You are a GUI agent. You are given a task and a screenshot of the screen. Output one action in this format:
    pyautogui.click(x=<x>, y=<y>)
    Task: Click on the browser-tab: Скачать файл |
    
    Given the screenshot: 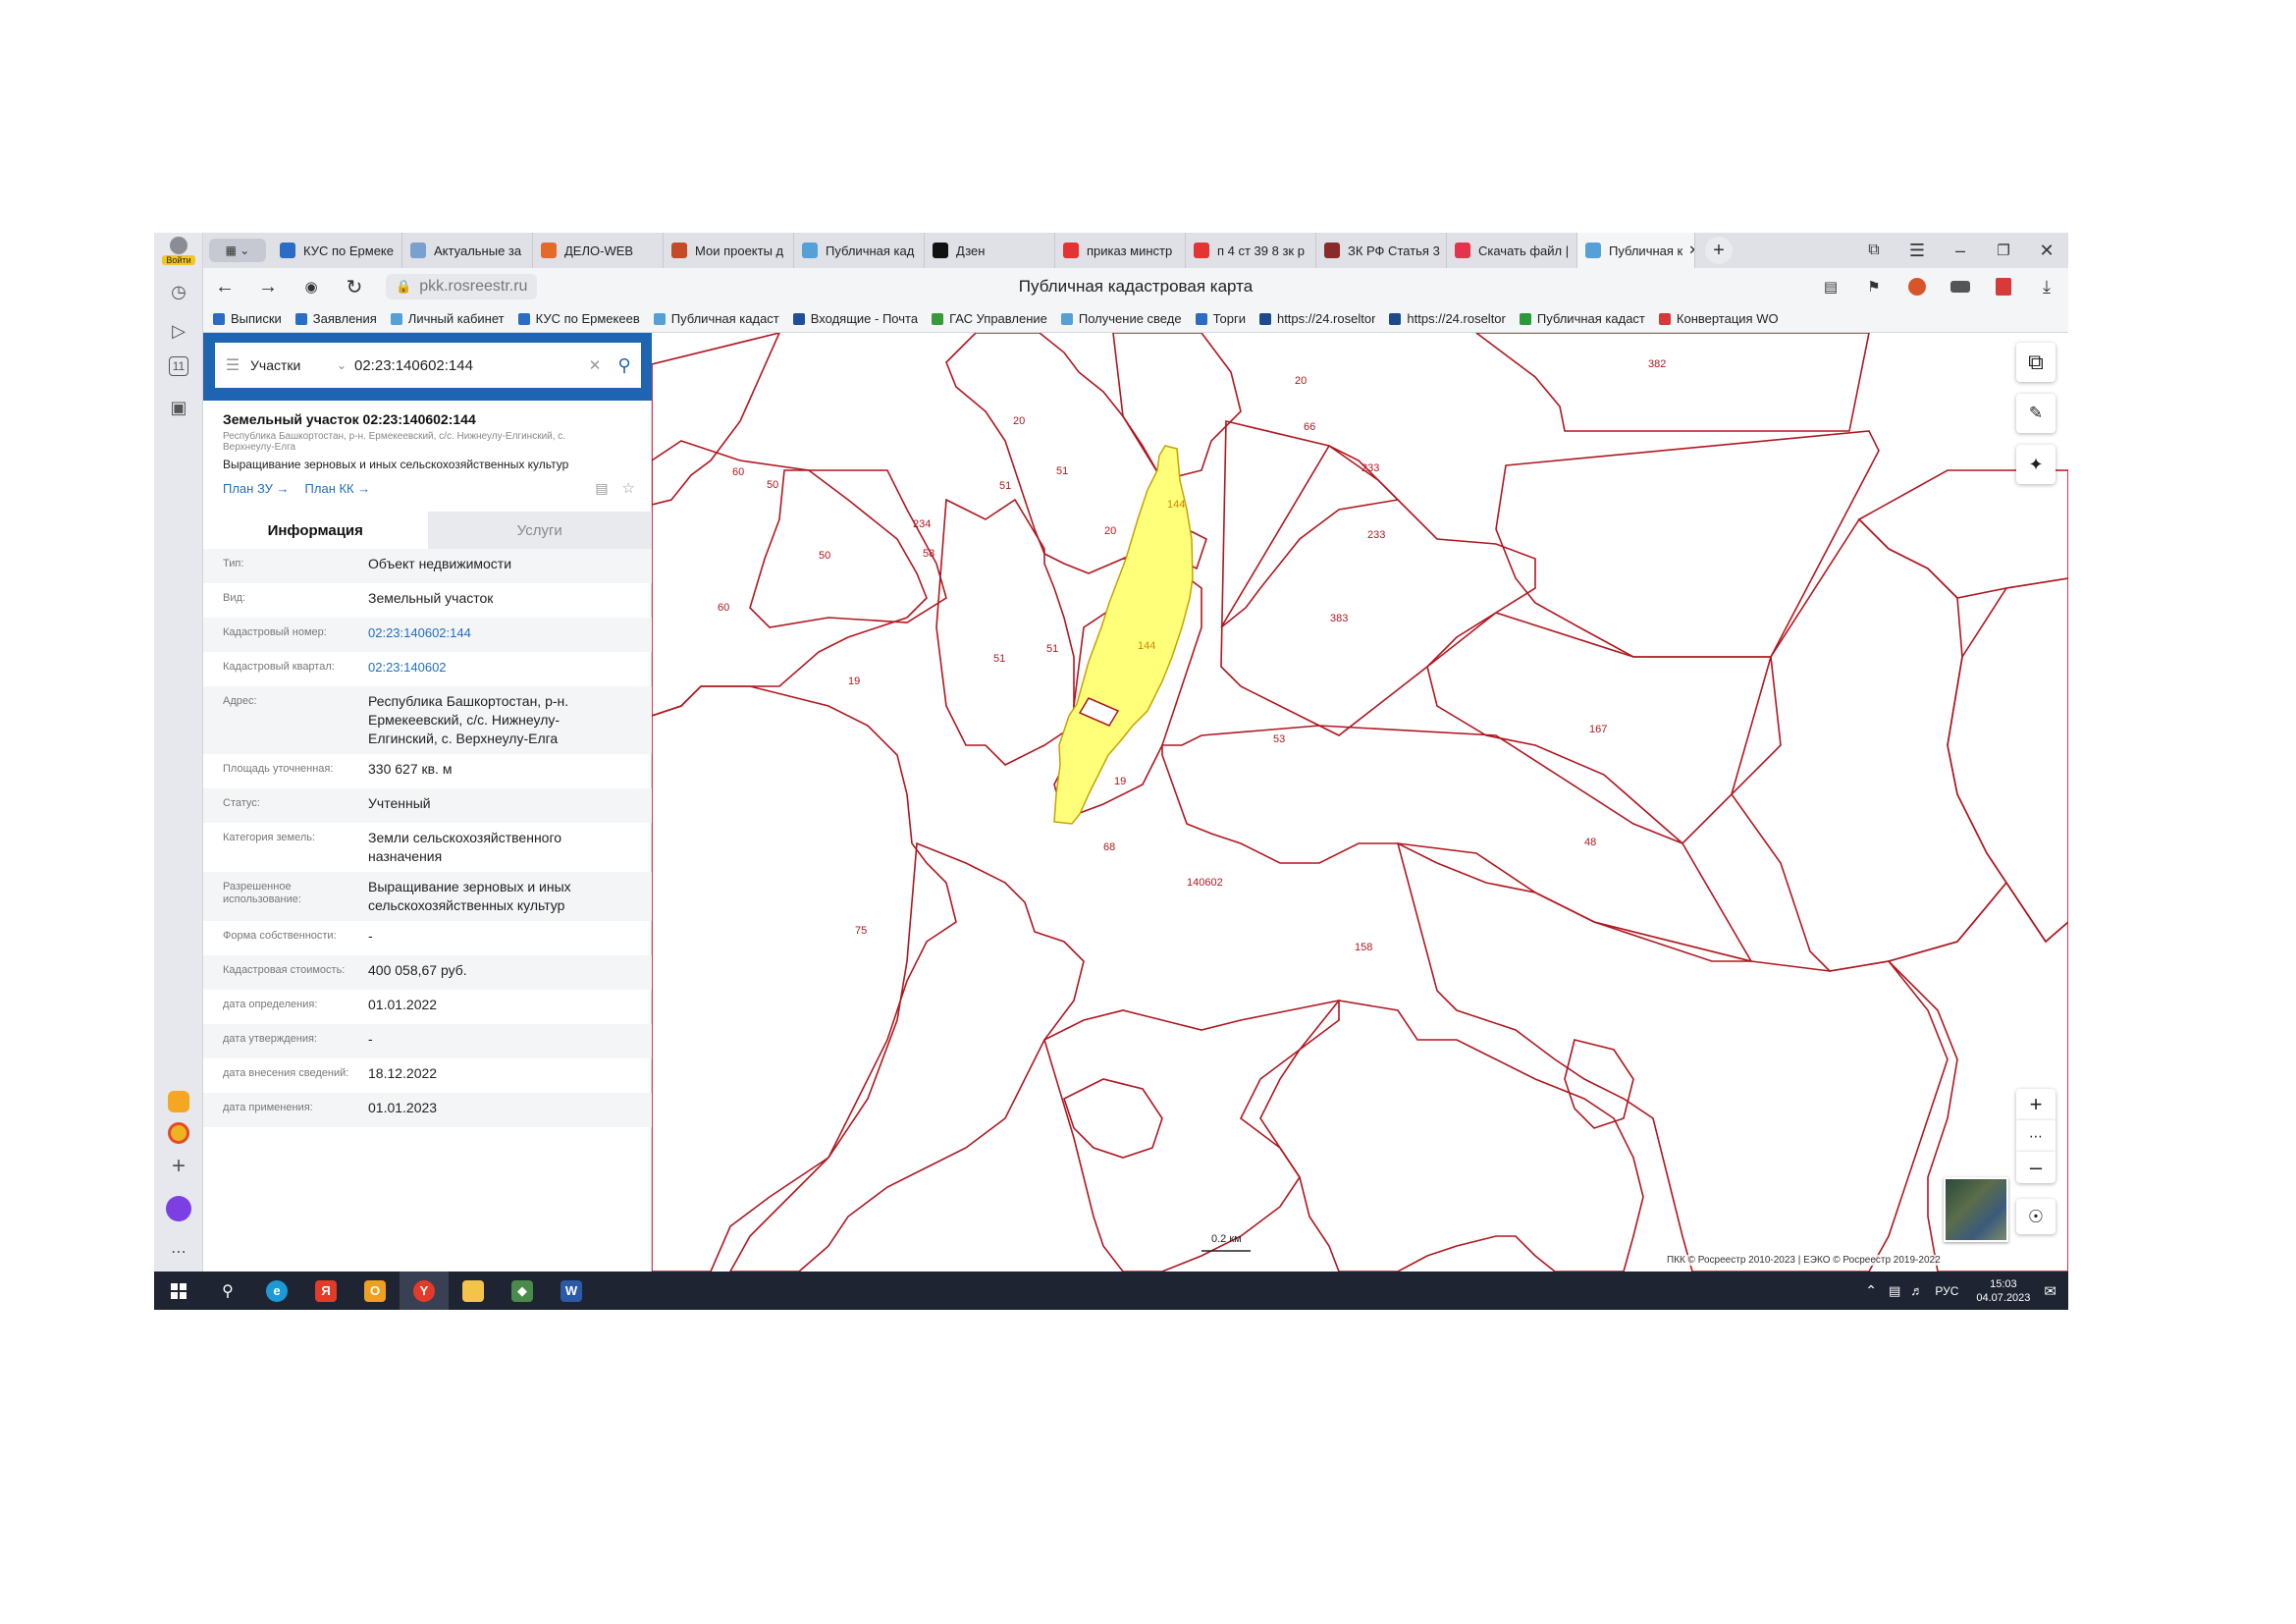 What is the action you would take?
    pyautogui.click(x=1512, y=250)
    